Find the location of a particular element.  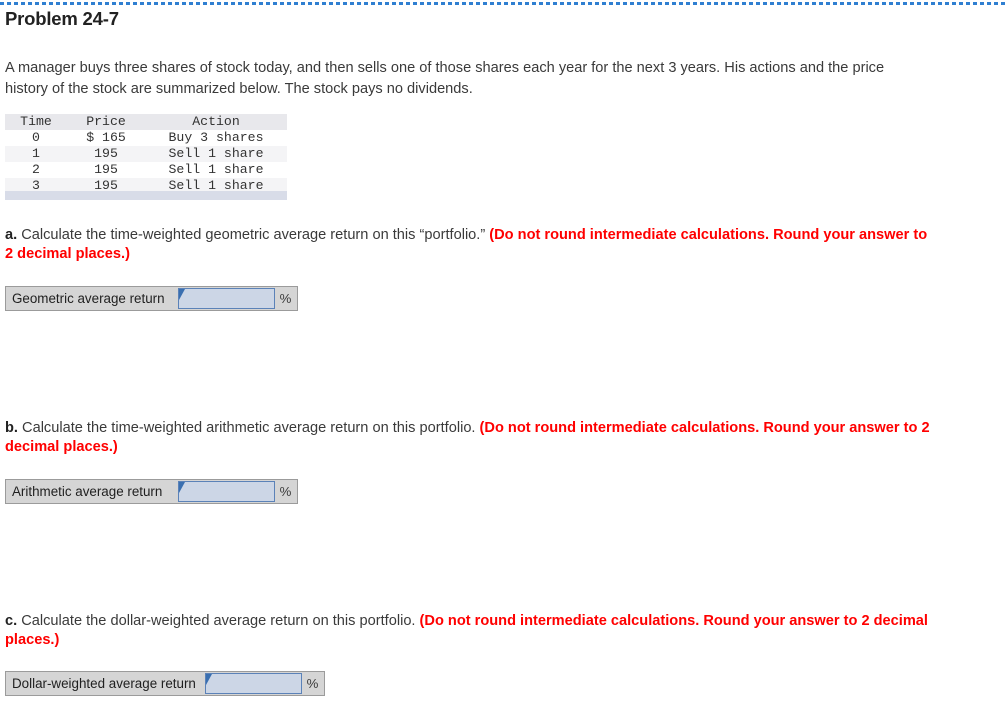

answer-row-arithmetic: Arithmetic average return % is located at coordinates (151, 491).